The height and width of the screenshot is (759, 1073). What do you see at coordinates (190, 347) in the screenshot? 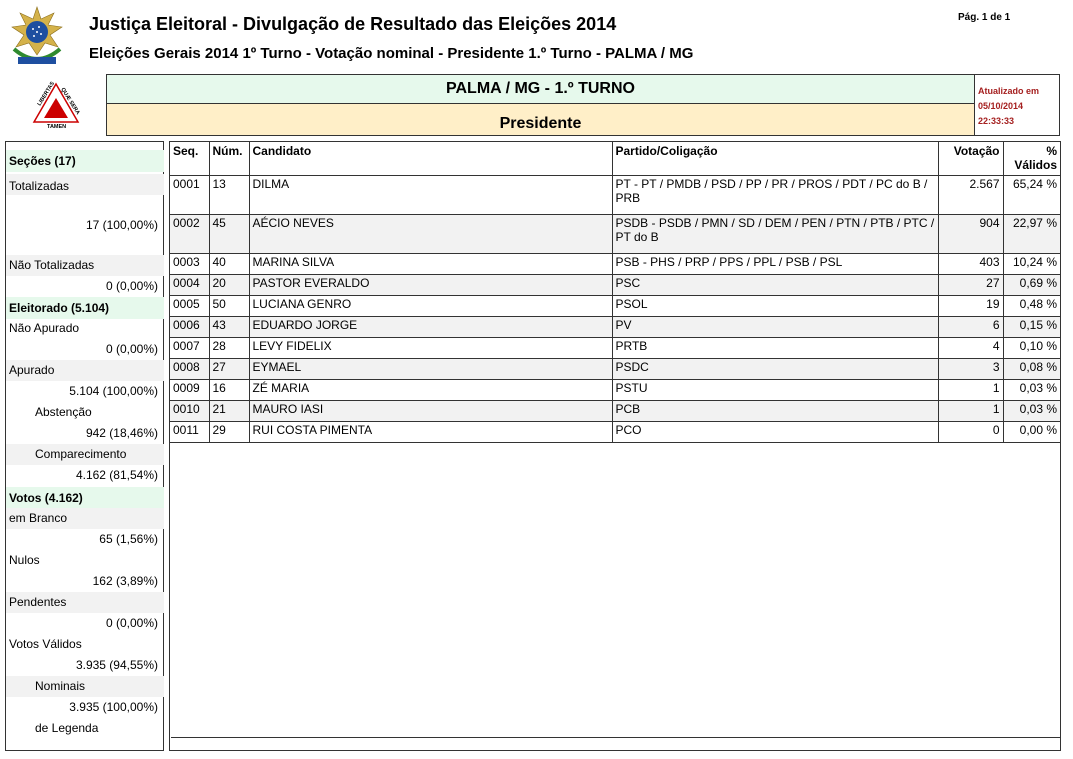
I see `row-seq: 0007` at bounding box center [190, 347].